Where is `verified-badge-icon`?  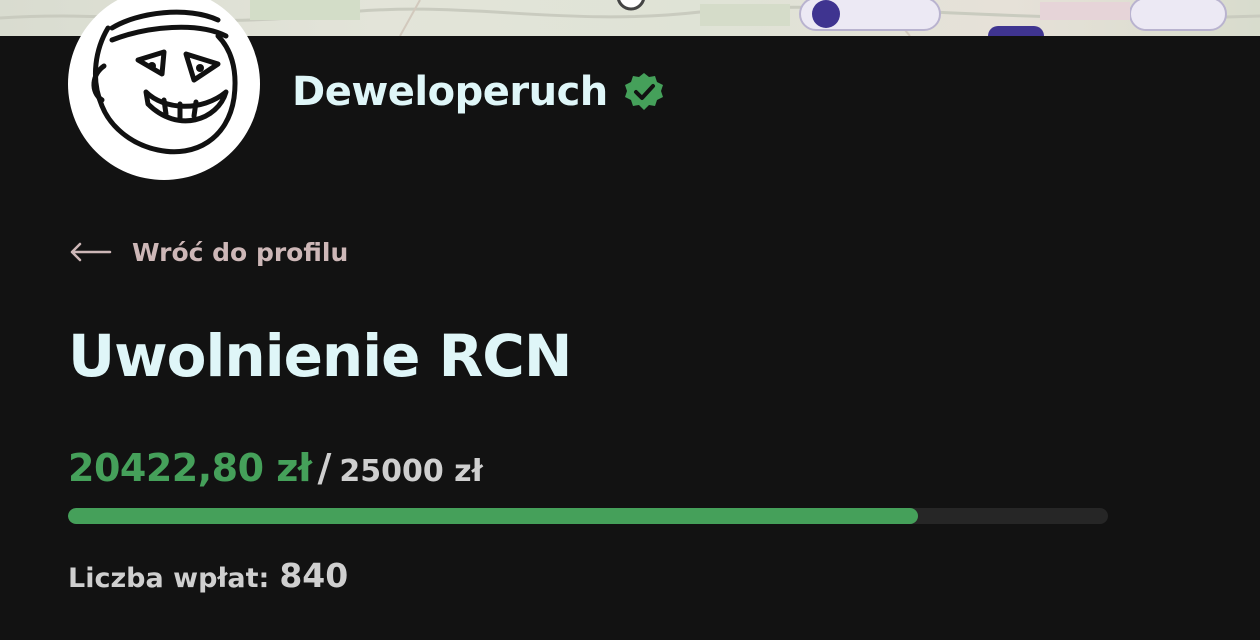 verified-badge-icon is located at coordinates (644, 92).